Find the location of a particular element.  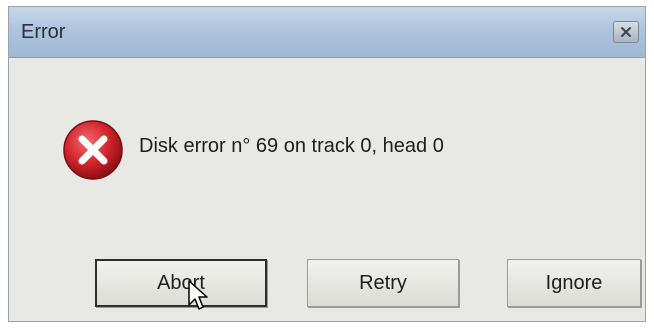

retry-button: Retry is located at coordinates (383, 283).